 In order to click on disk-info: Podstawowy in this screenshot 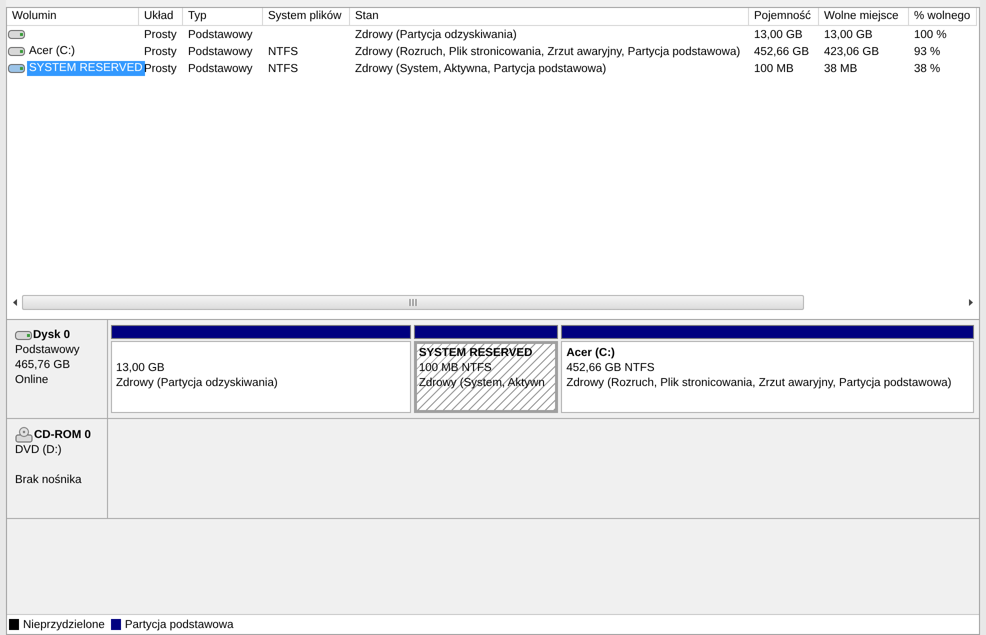, I will do `click(48, 350)`.